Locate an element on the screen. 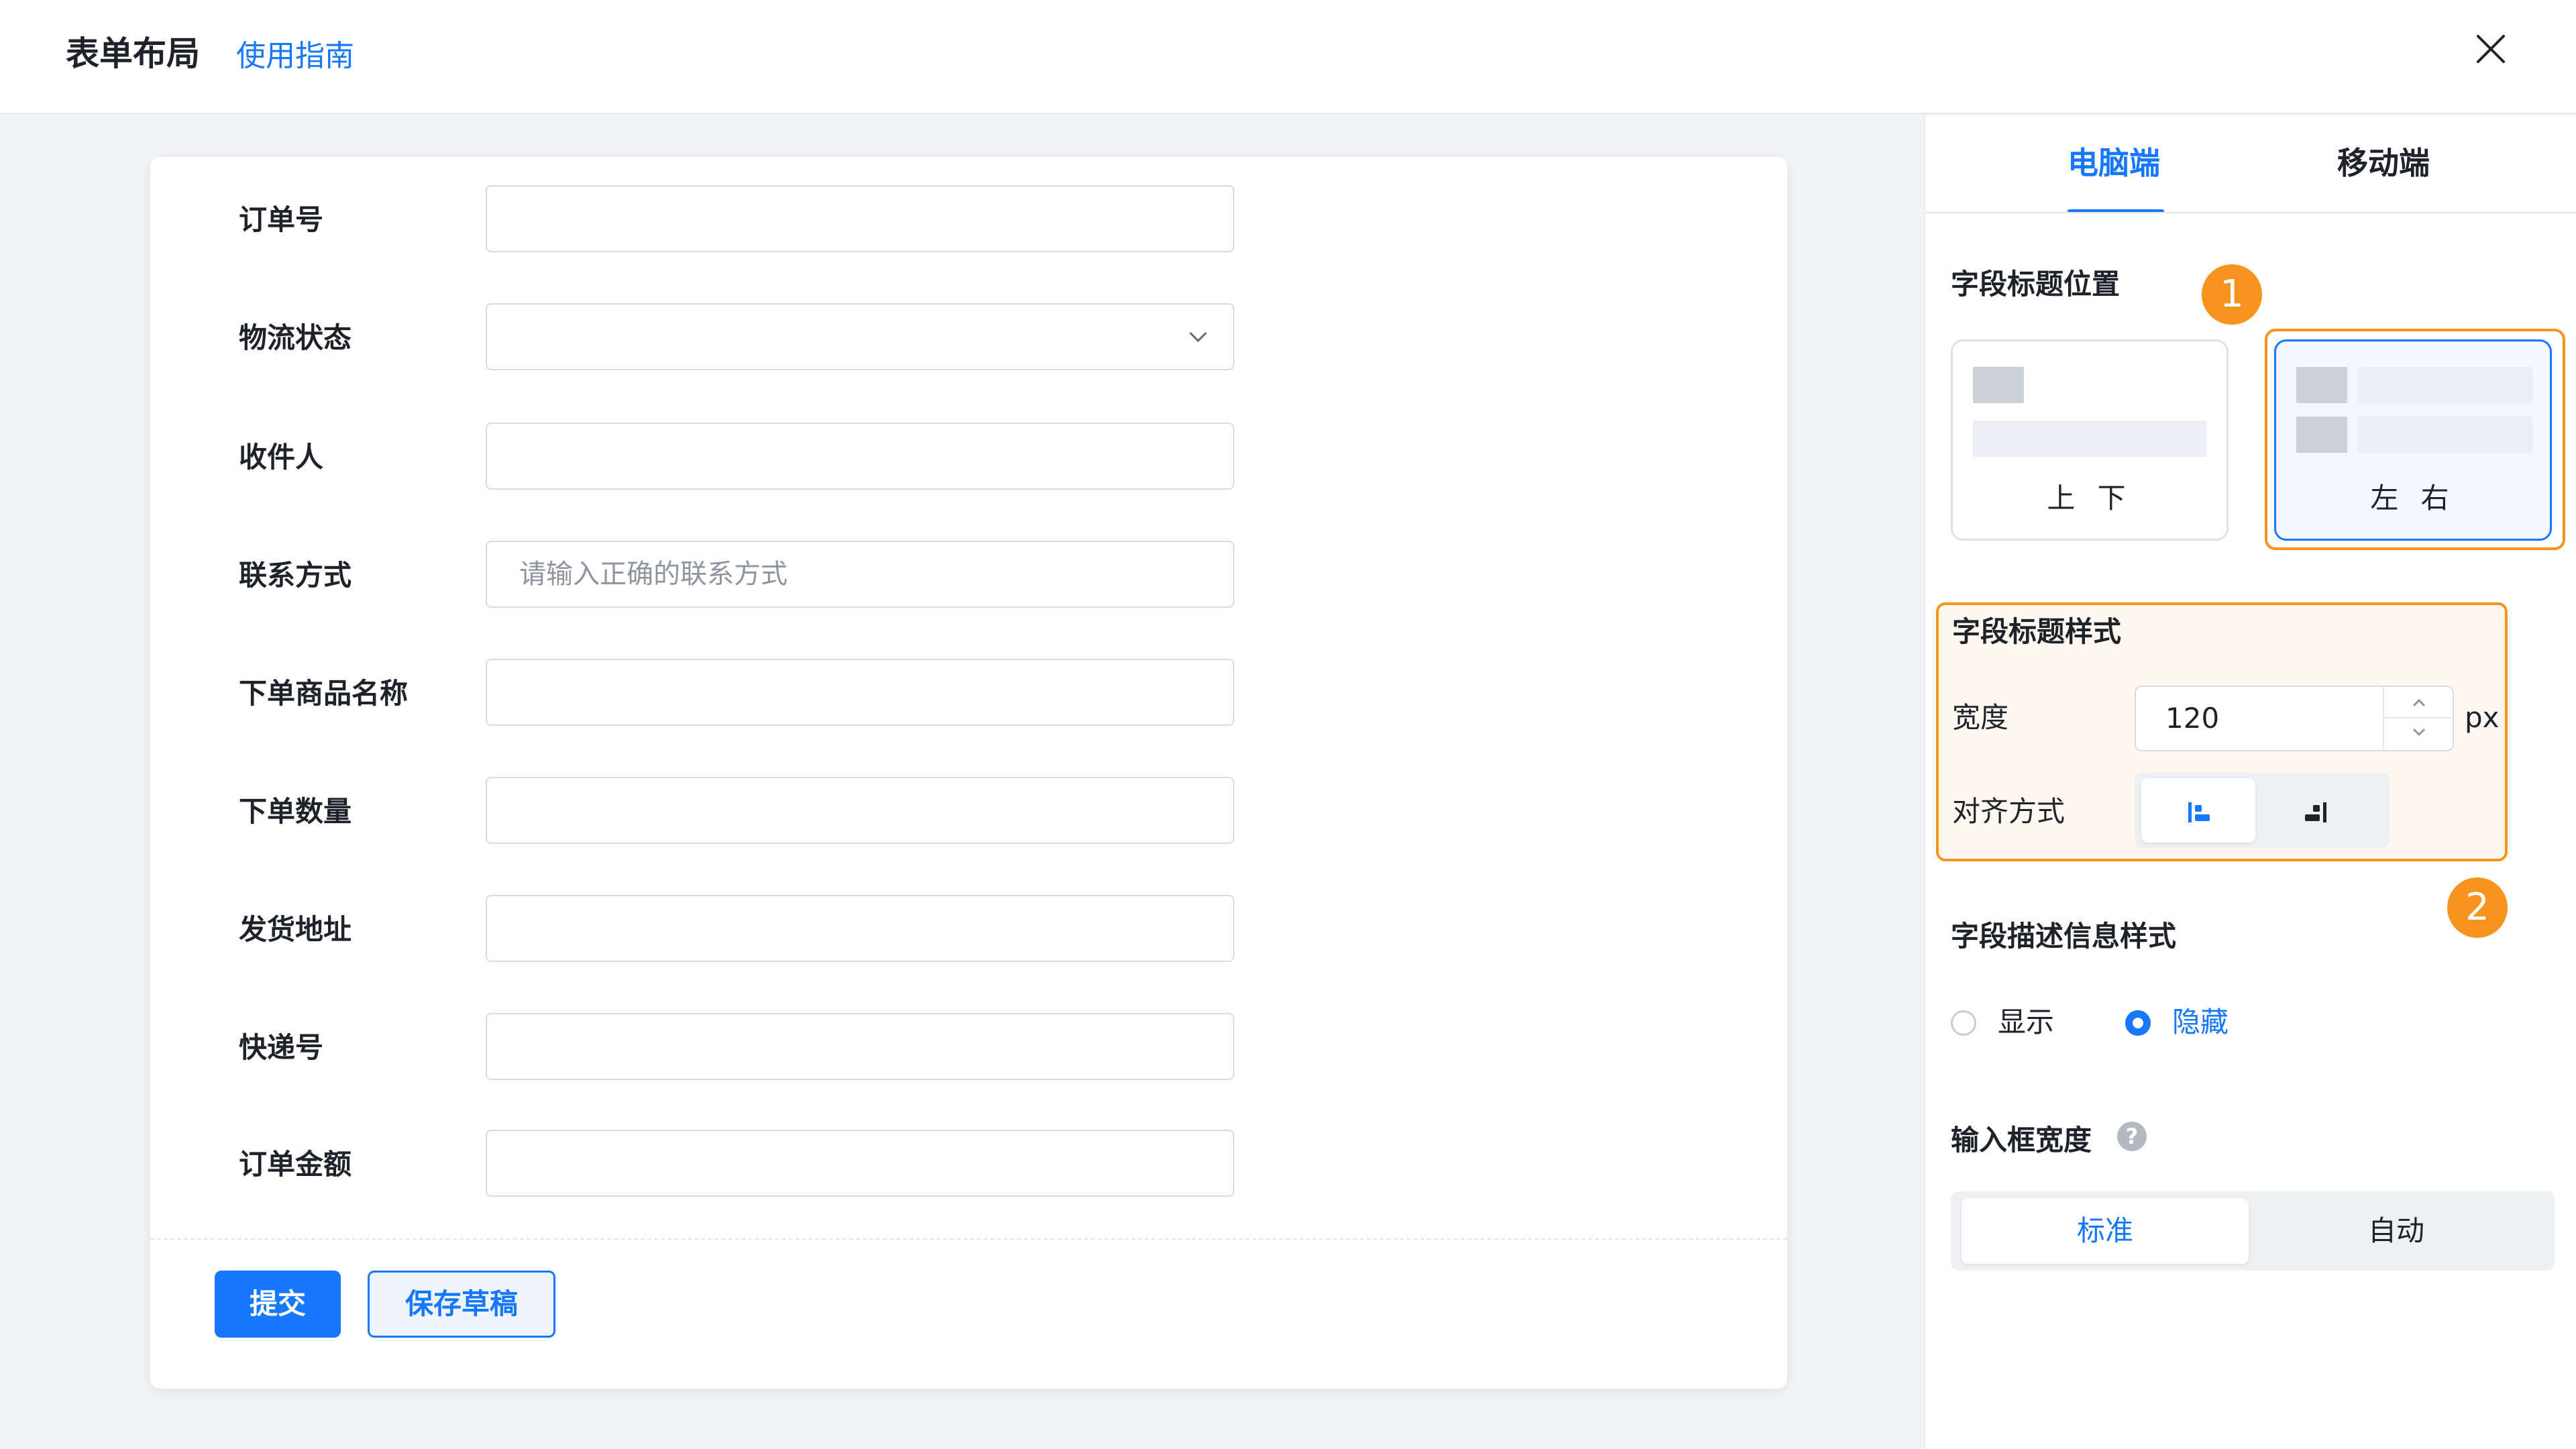  field-label: 下单商品名称 is located at coordinates (324, 693).